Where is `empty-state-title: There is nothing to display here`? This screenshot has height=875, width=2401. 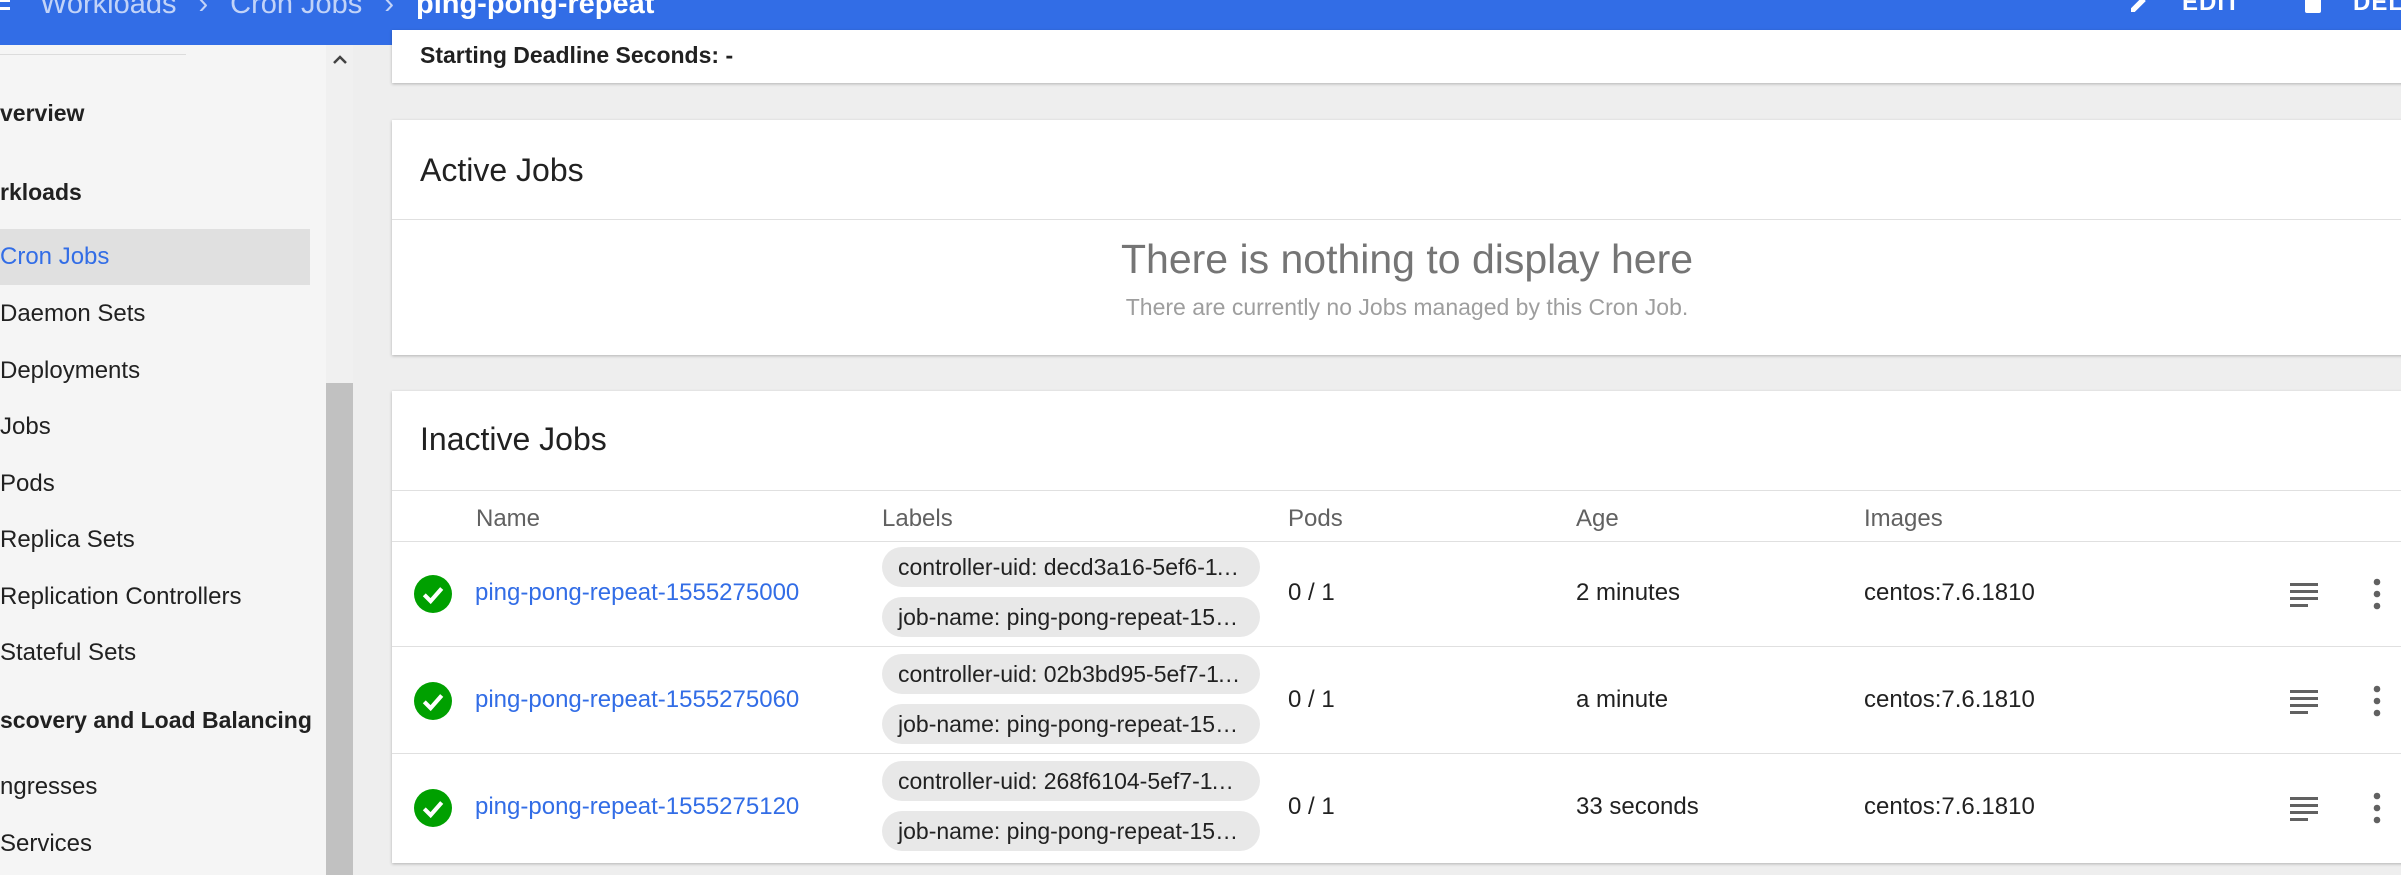
empty-state-title: There is nothing to display here is located at coordinates (1407, 259).